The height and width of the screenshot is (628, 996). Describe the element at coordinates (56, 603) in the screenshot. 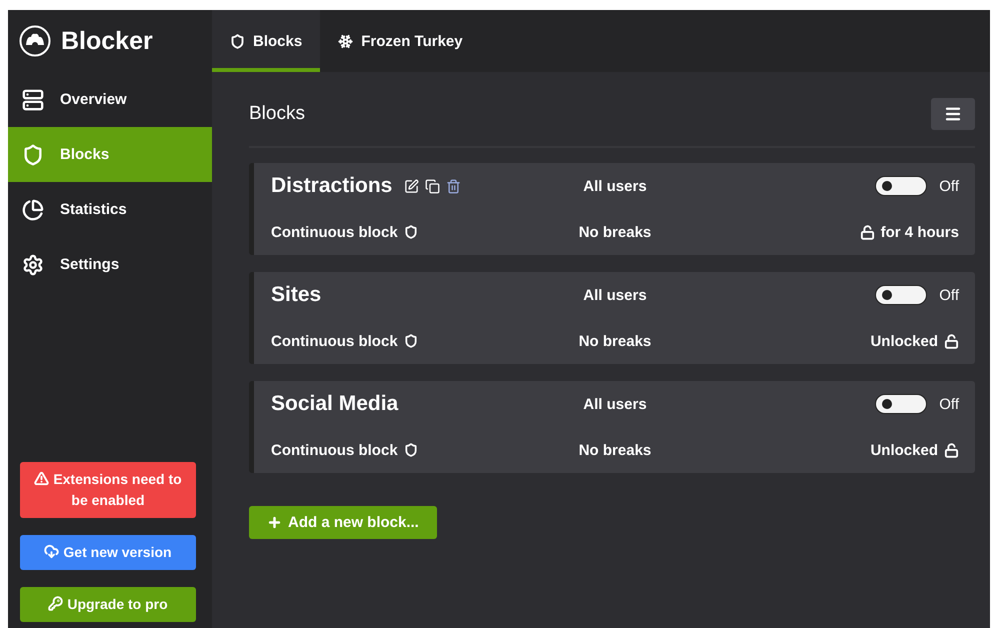

I see `key-icon` at that location.